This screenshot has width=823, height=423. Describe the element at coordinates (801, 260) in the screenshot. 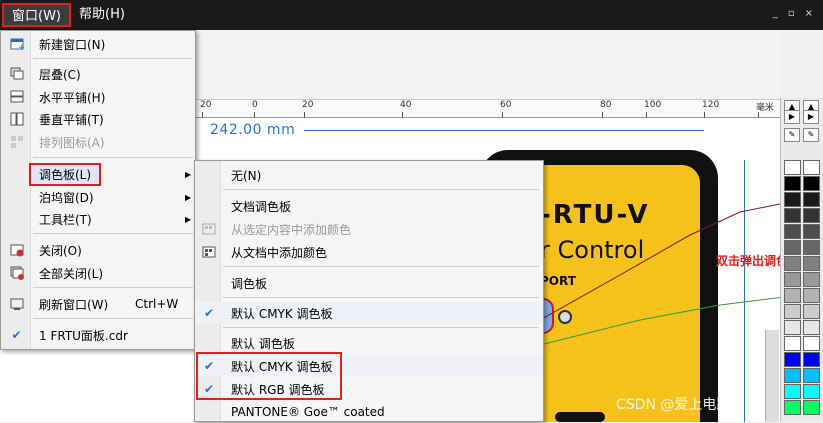

I see `color-palette-strip: ▲ ▲ ▶ ▶ ✎ ✎` at that location.